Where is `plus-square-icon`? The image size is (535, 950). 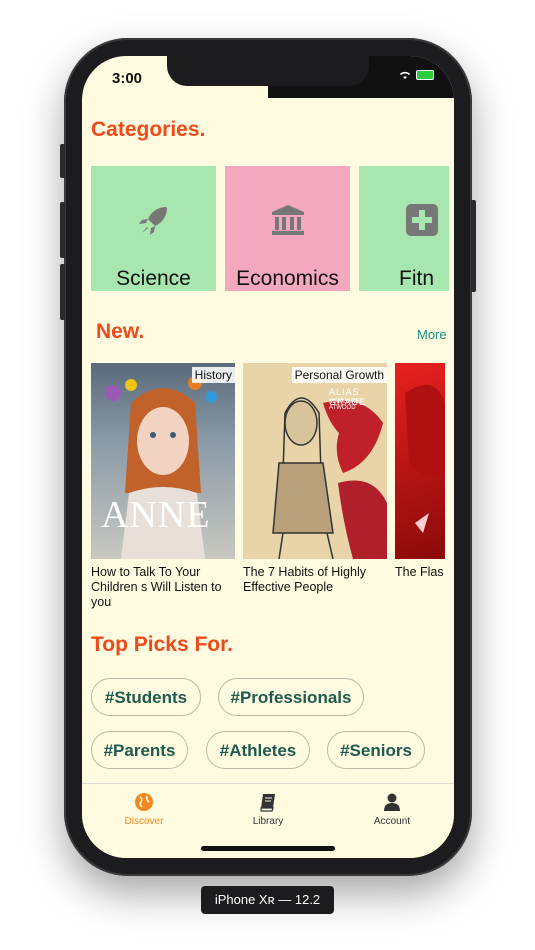
plus-square-icon is located at coordinates (422, 220).